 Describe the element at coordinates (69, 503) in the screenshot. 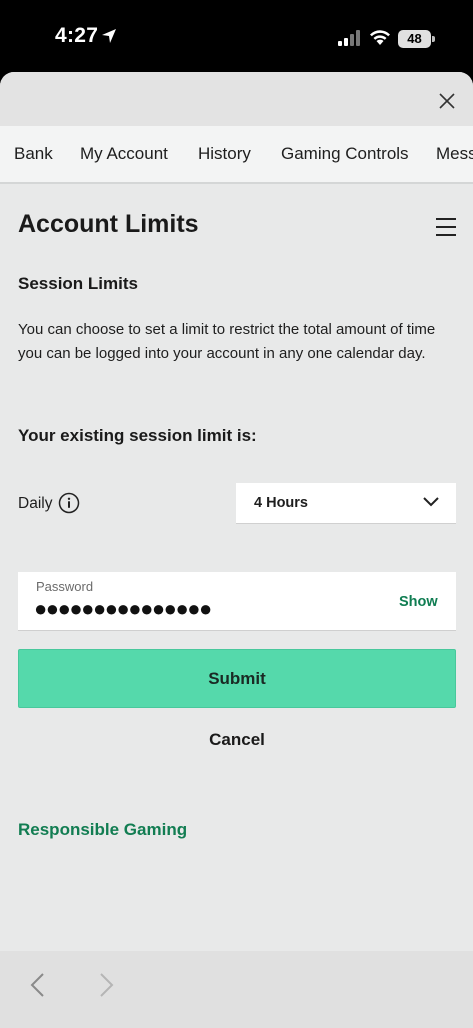

I see `info-icon` at that location.